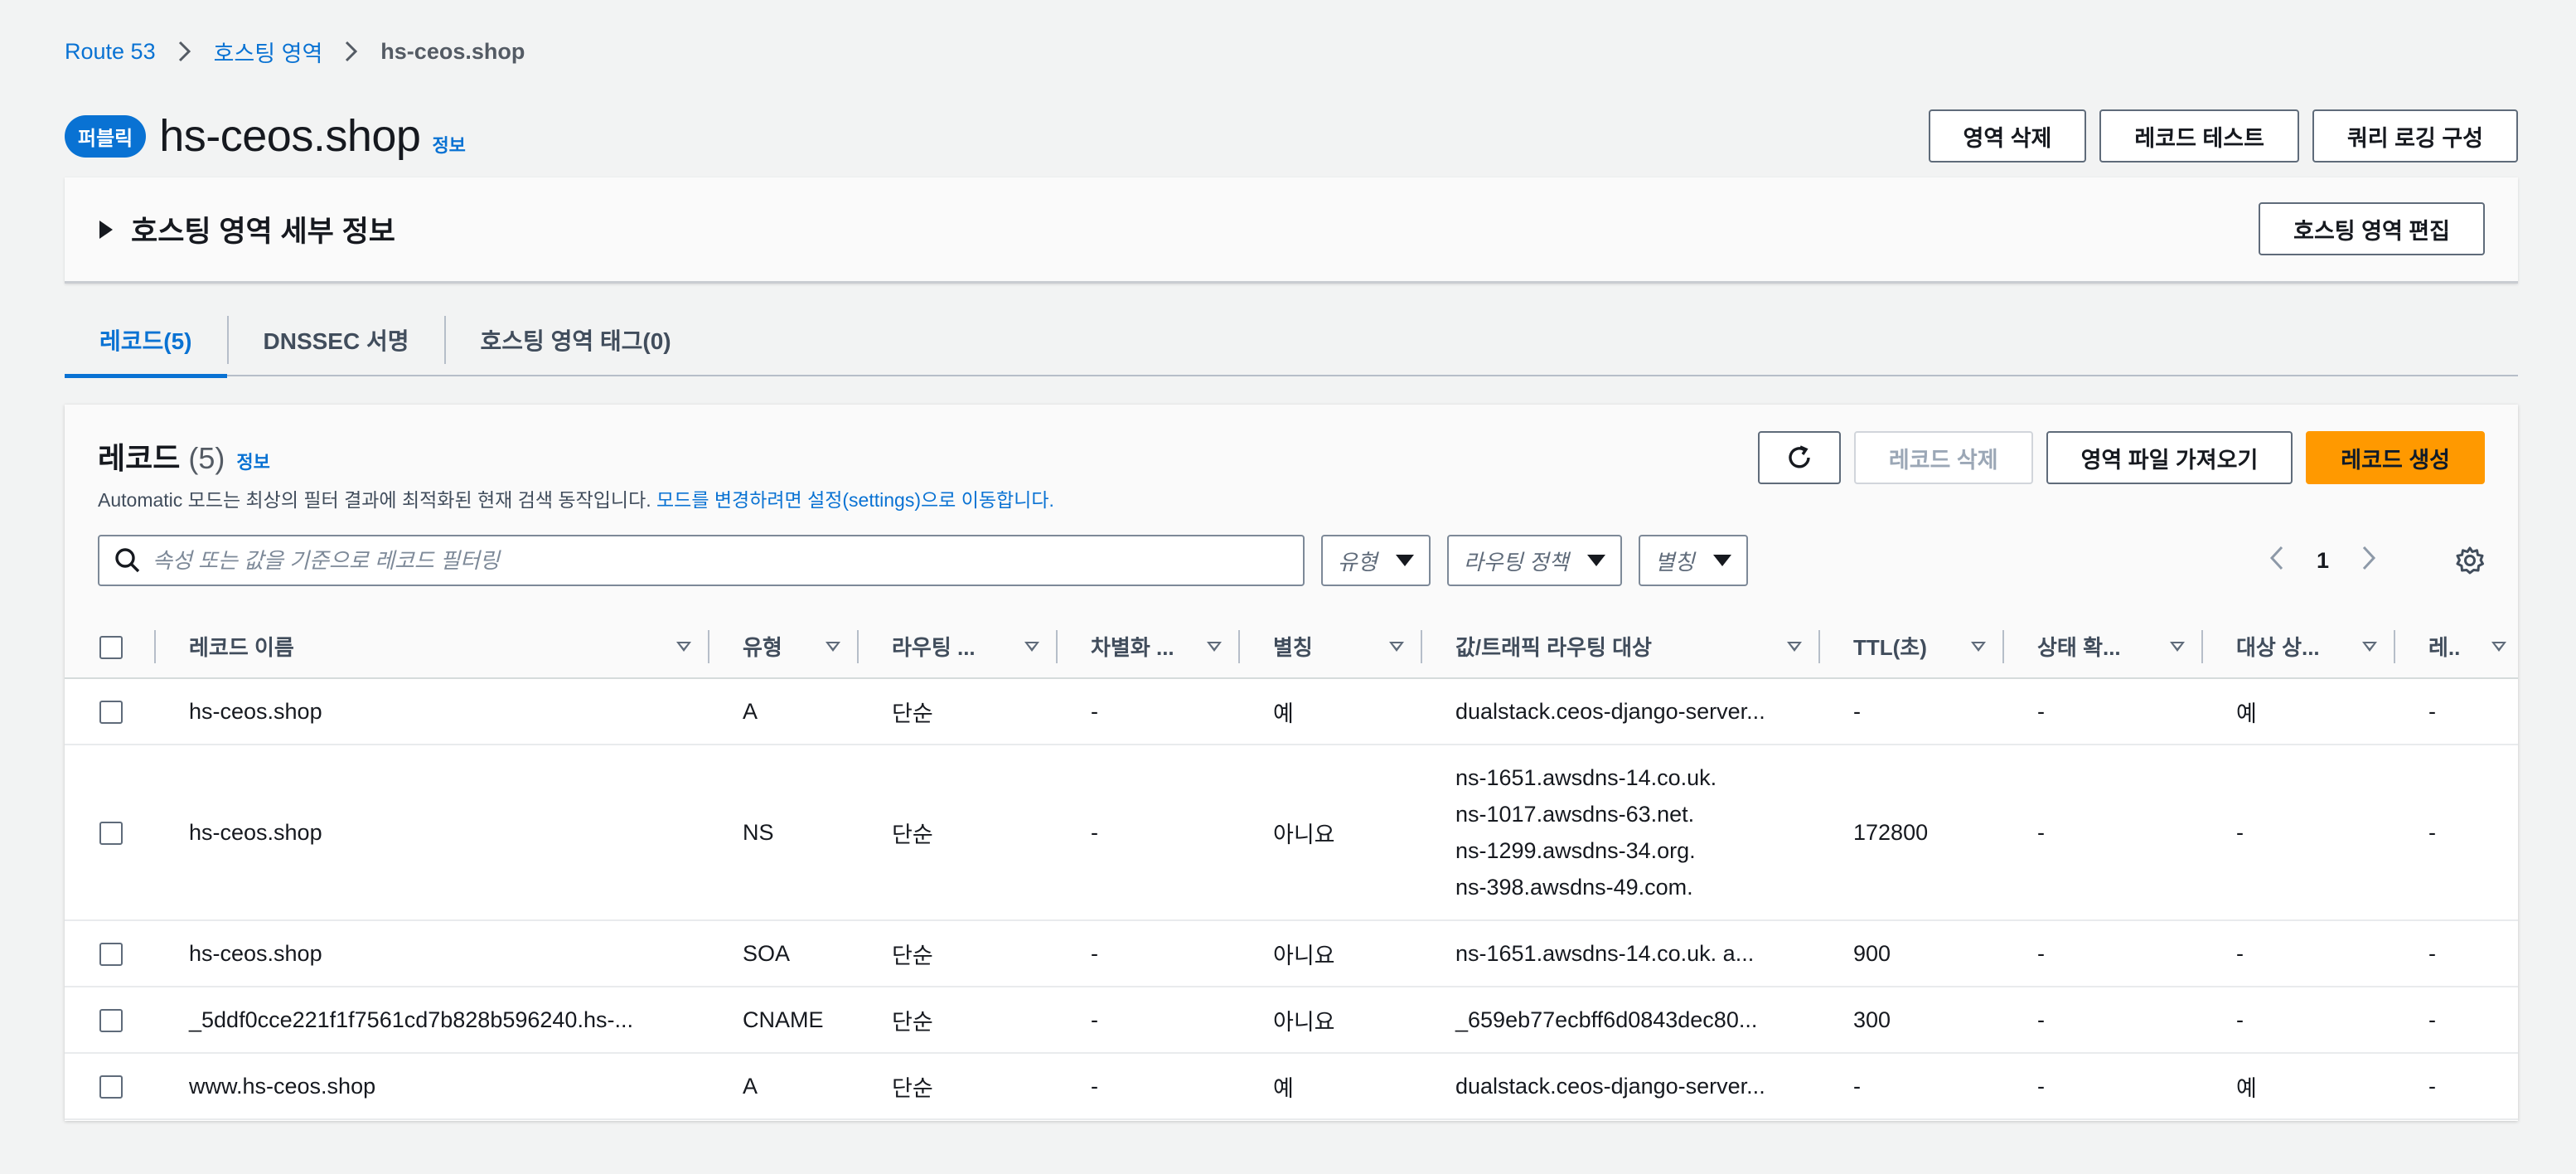  I want to click on ttl-cell: 172800, so click(1912, 833).